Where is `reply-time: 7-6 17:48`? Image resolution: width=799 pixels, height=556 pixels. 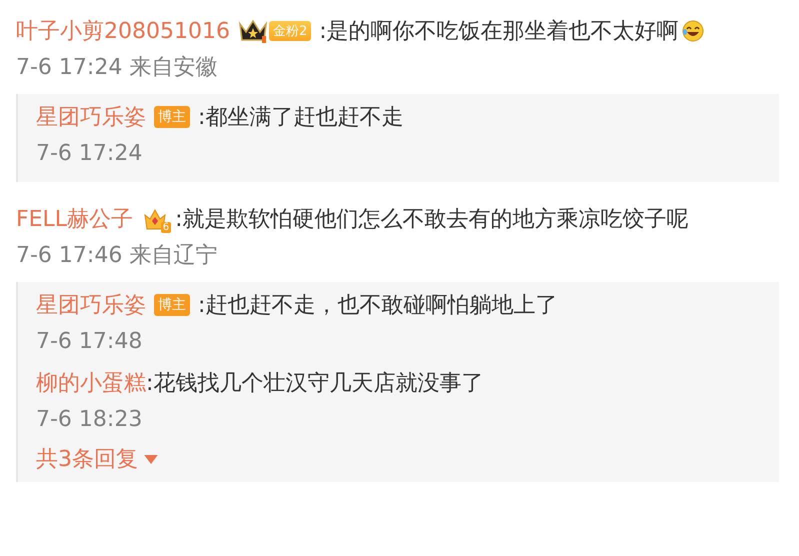 reply-time: 7-6 17:48 is located at coordinates (90, 342).